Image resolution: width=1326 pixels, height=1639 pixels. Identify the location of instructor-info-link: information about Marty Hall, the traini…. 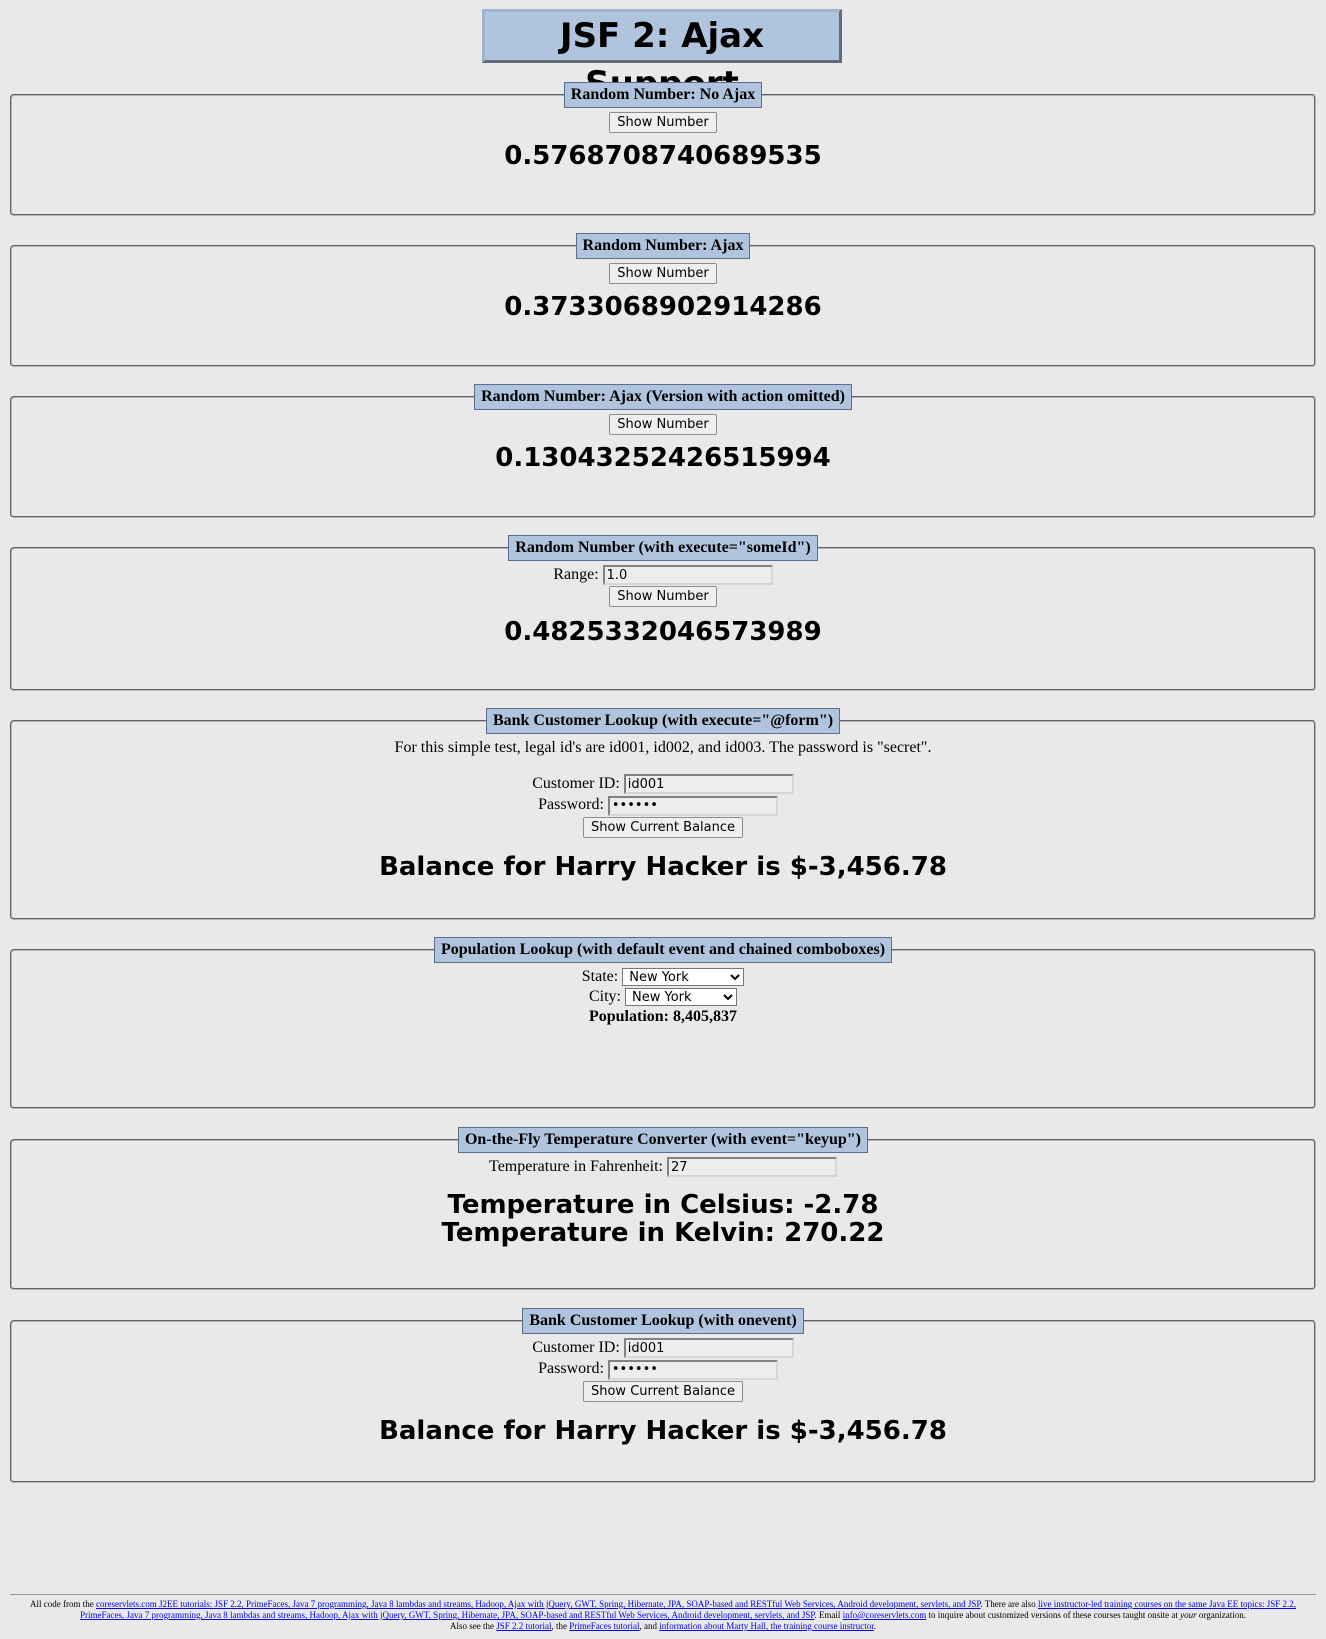
(766, 1626).